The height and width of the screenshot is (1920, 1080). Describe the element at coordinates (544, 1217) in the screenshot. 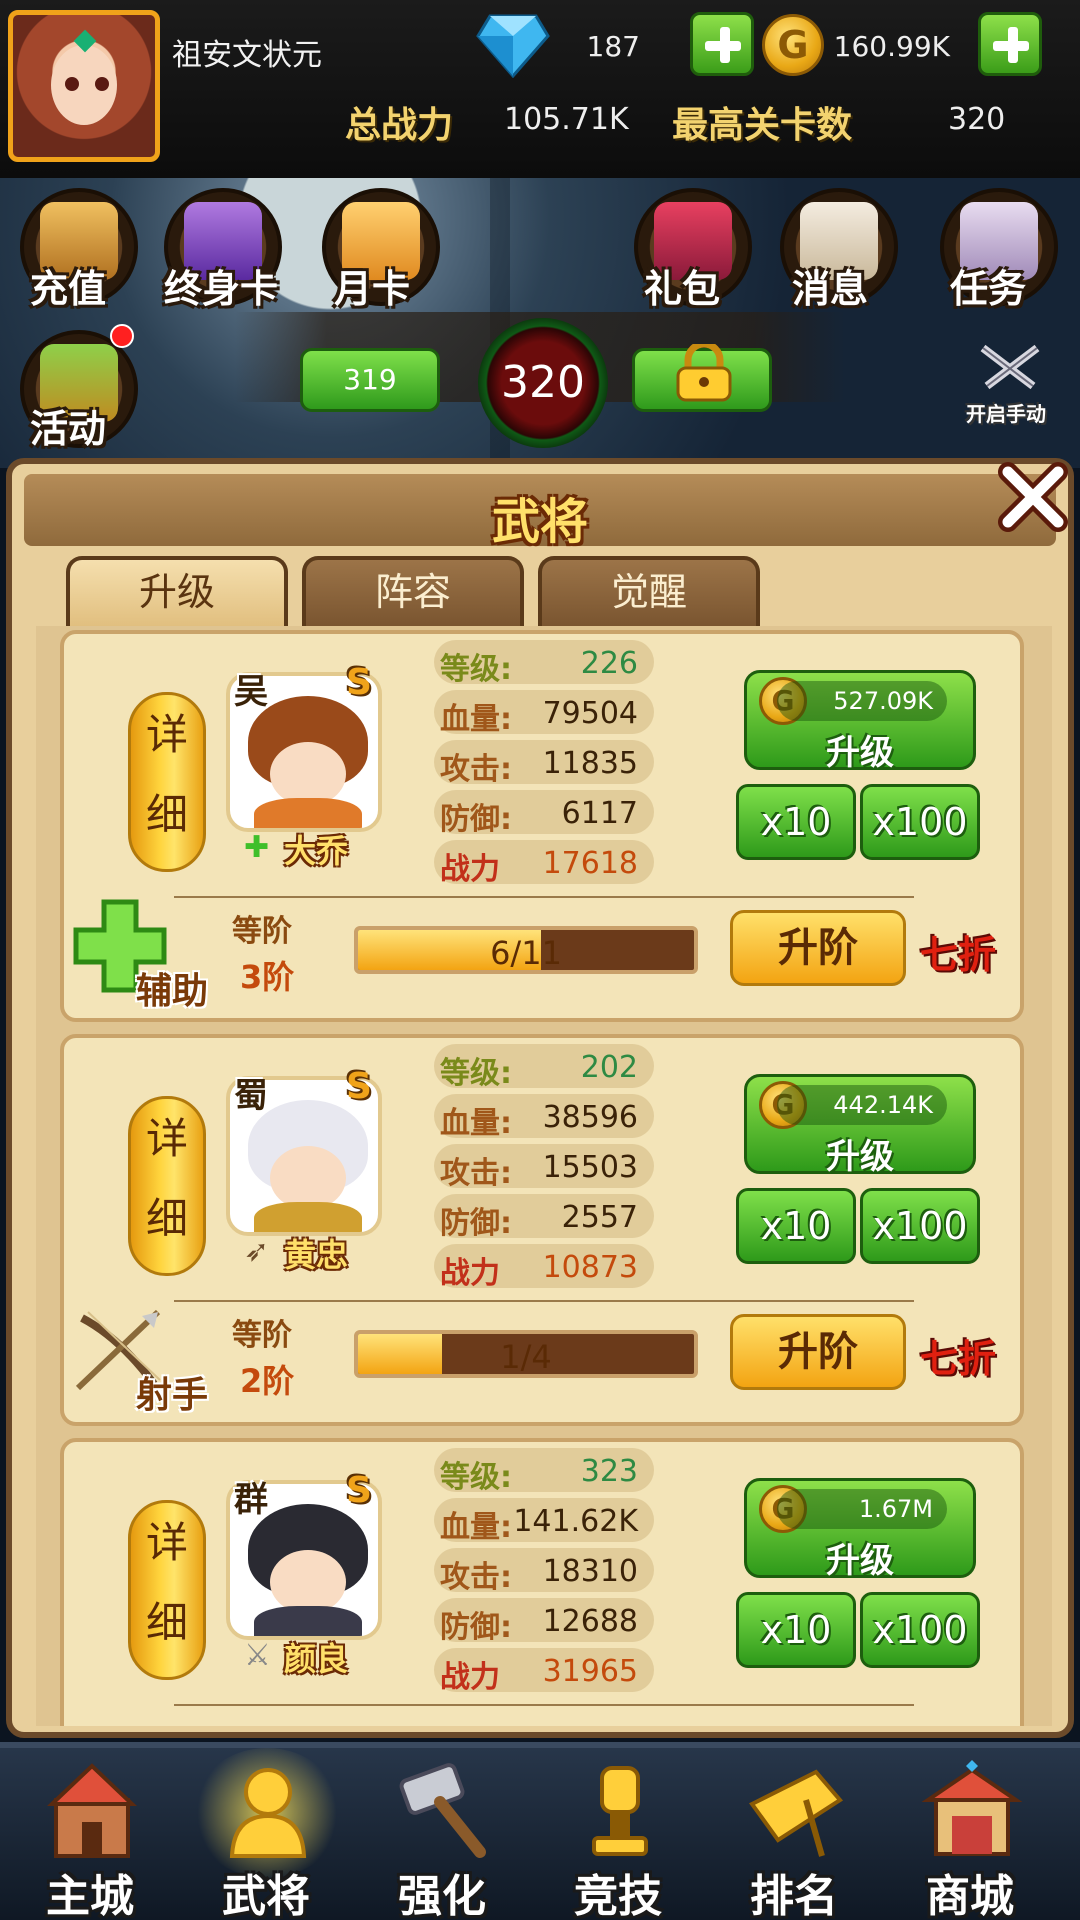

I see `defense-row: 防御: 2557` at that location.